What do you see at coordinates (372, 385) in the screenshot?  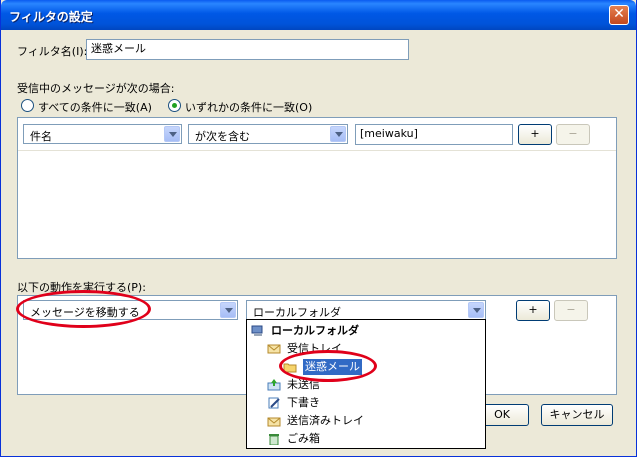 I see `folder-item-outbox: 未送信` at bounding box center [372, 385].